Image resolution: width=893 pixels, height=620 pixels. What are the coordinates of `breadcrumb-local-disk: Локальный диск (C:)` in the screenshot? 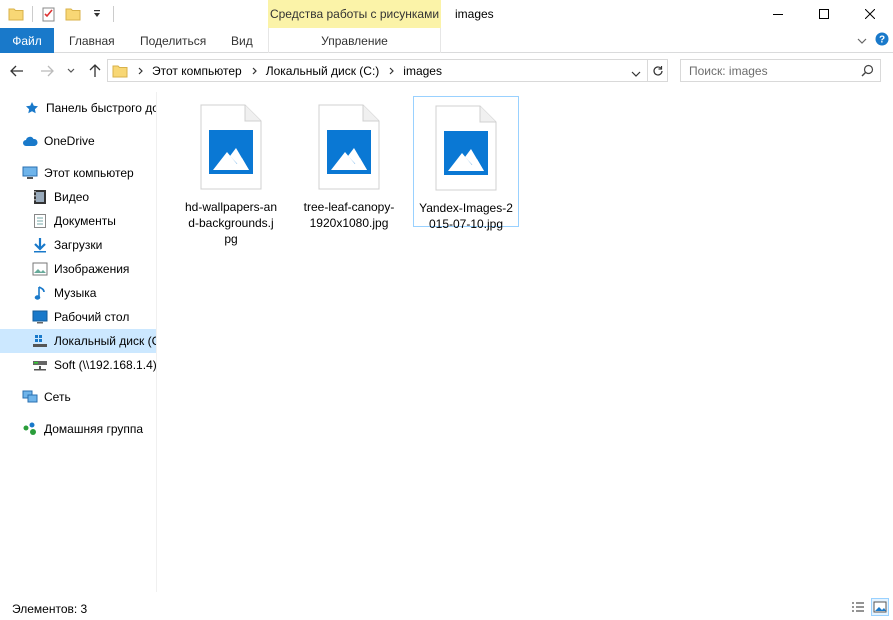 It's located at (323, 71).